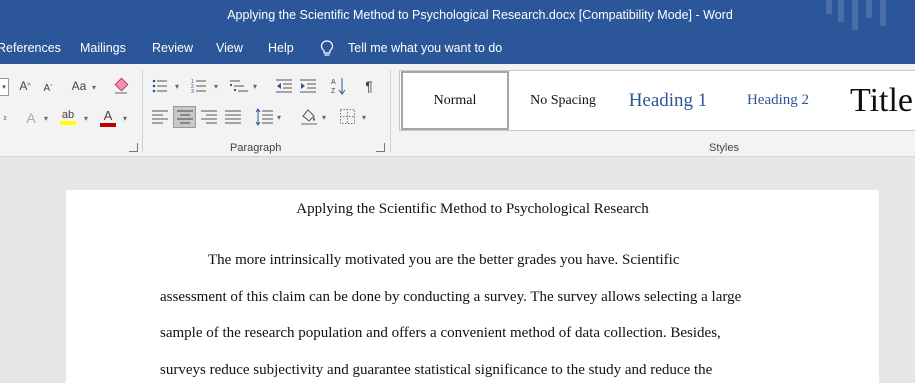  I want to click on style-title-label: Title, so click(882, 100).